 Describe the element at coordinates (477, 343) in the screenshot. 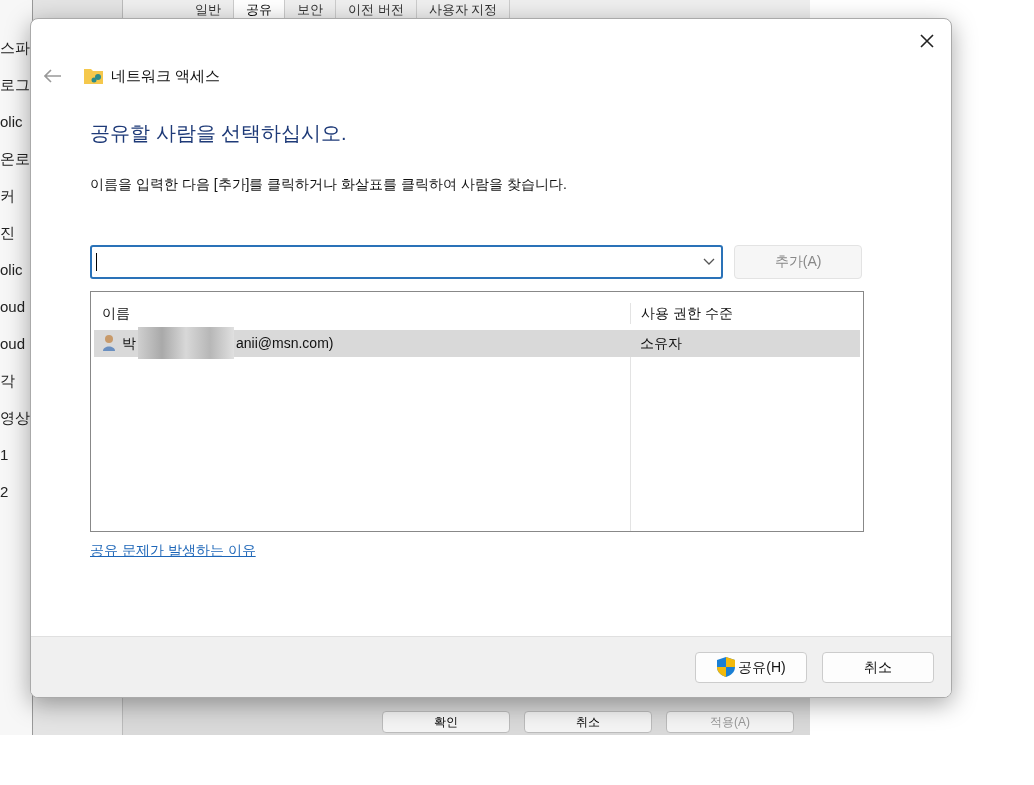

I see `list-row: 박 anii@msn.com) 소유자` at that location.